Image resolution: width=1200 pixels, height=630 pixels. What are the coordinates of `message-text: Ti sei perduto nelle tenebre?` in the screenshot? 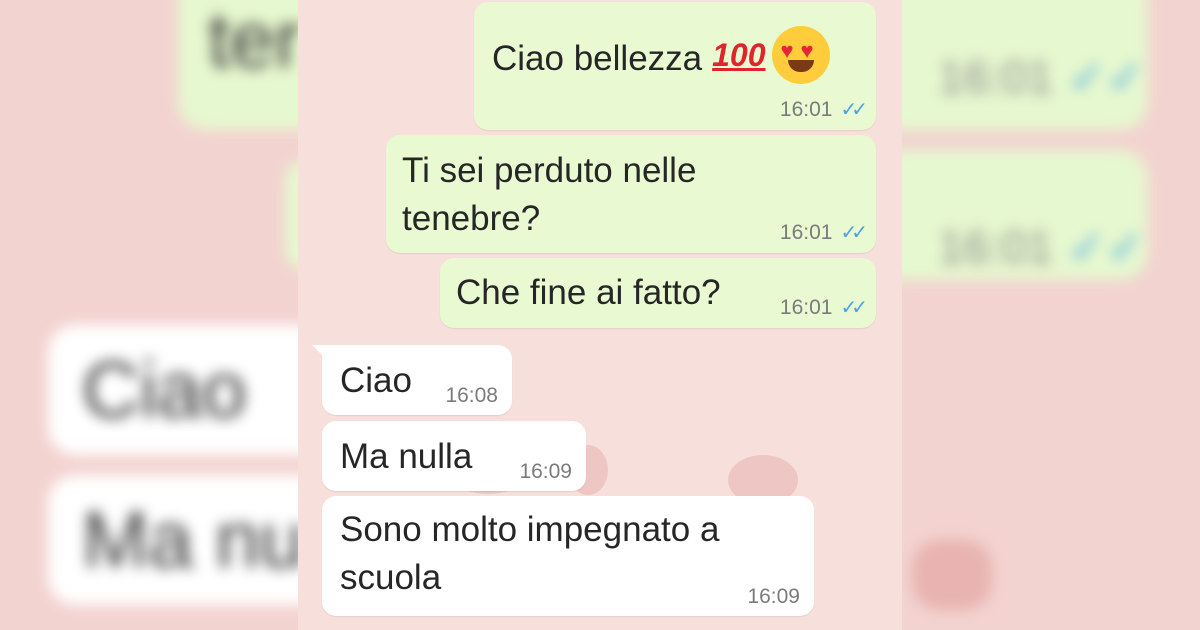 It's located at (549, 195).